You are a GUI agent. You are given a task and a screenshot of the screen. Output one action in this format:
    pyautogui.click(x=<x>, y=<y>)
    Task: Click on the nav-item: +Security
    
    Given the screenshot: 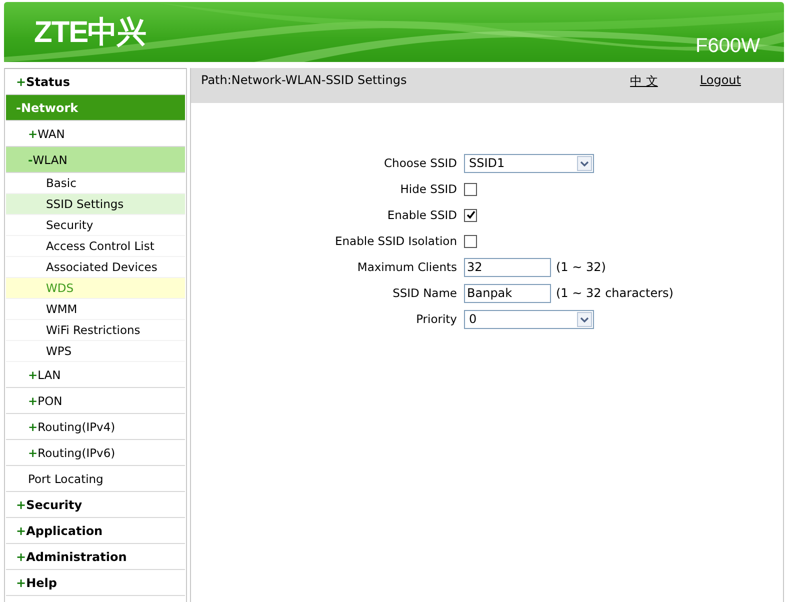 What is the action you would take?
    pyautogui.click(x=95, y=505)
    